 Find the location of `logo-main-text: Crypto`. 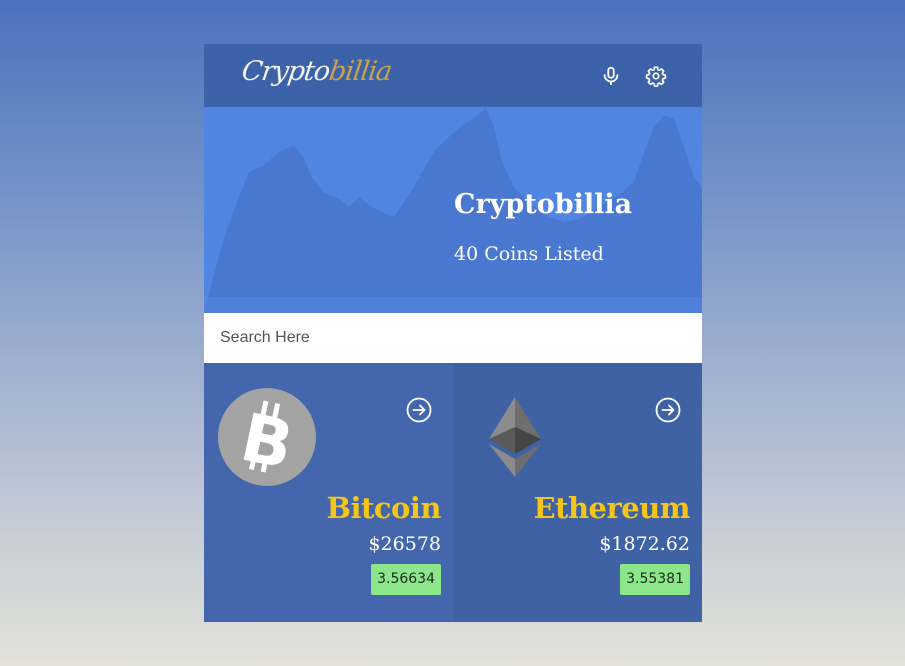

logo-main-text: Crypto is located at coordinates (285, 71).